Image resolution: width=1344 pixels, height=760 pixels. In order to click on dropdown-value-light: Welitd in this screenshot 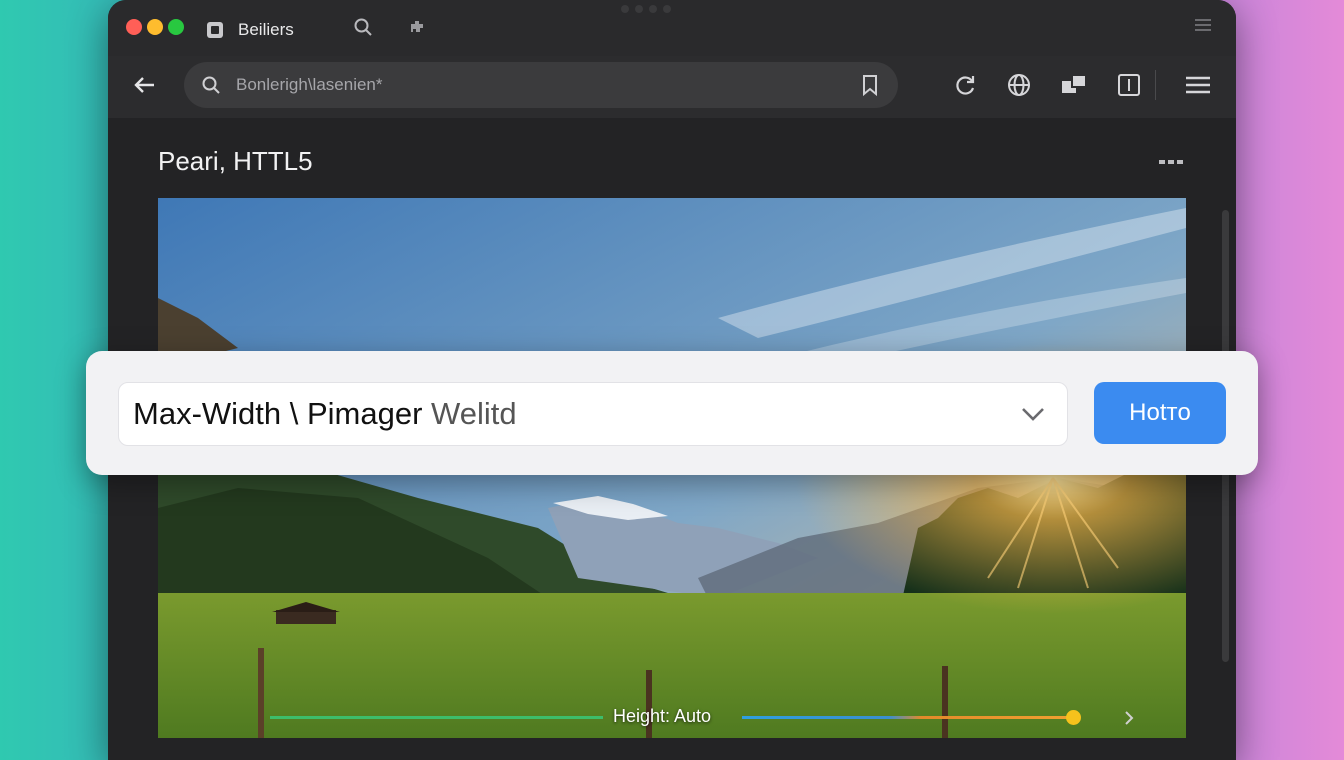, I will do `click(474, 413)`.